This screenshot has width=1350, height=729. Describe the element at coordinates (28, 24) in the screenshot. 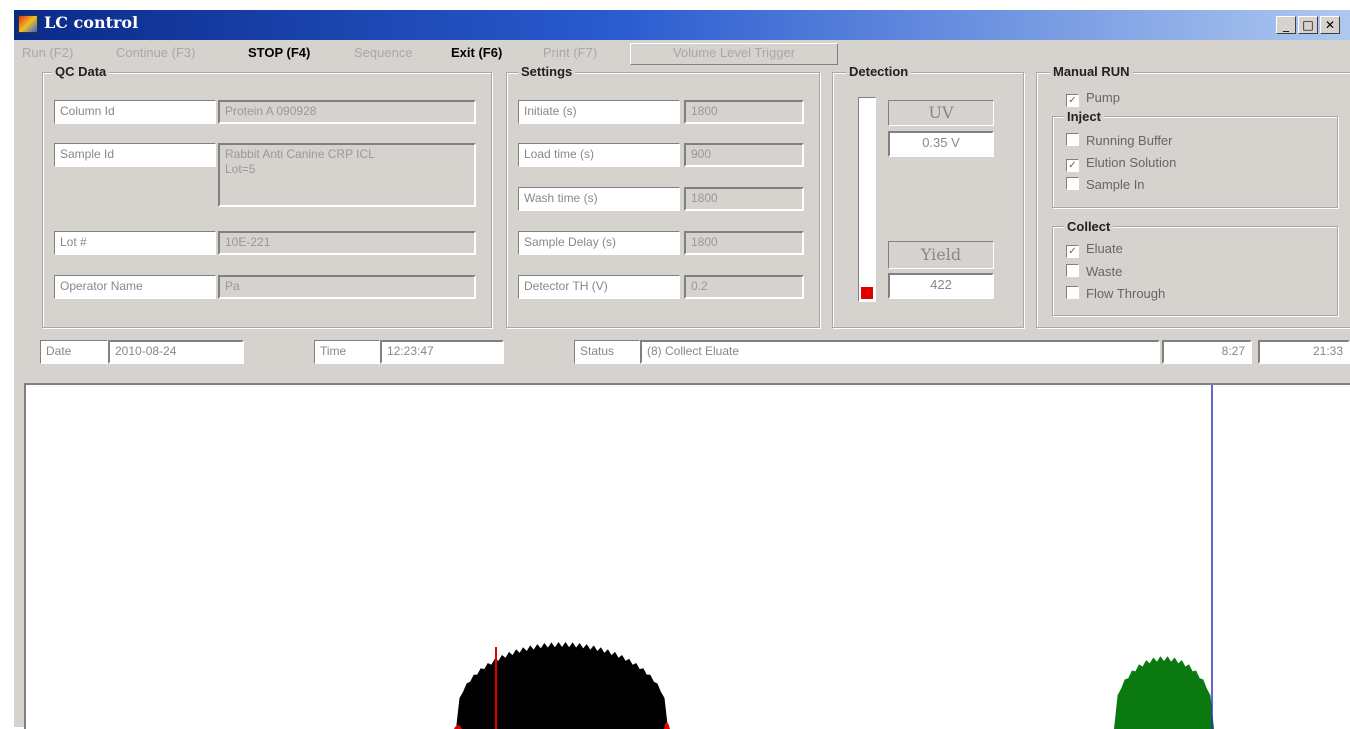

I see `app-icon` at that location.